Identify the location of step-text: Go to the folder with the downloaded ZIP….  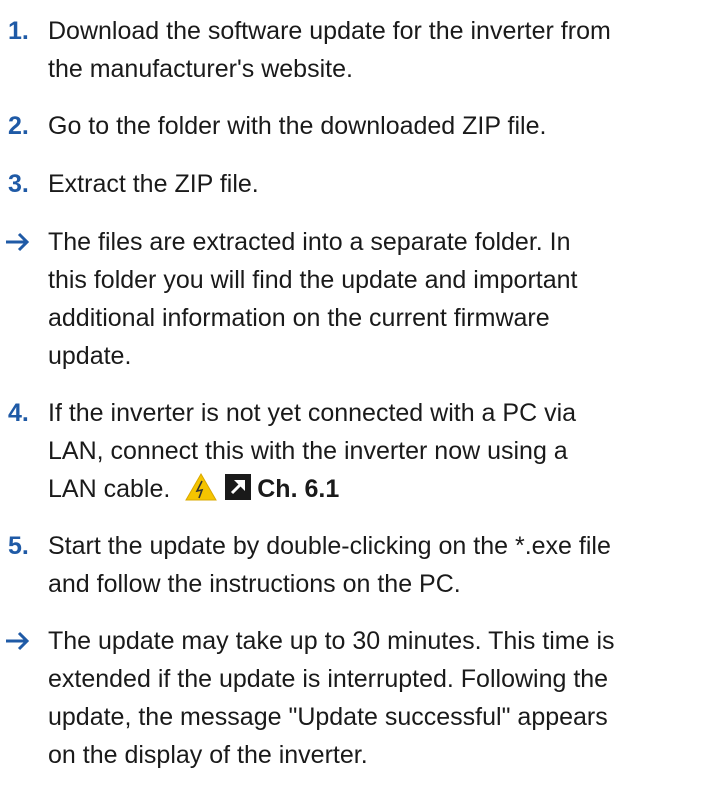
(370, 126).